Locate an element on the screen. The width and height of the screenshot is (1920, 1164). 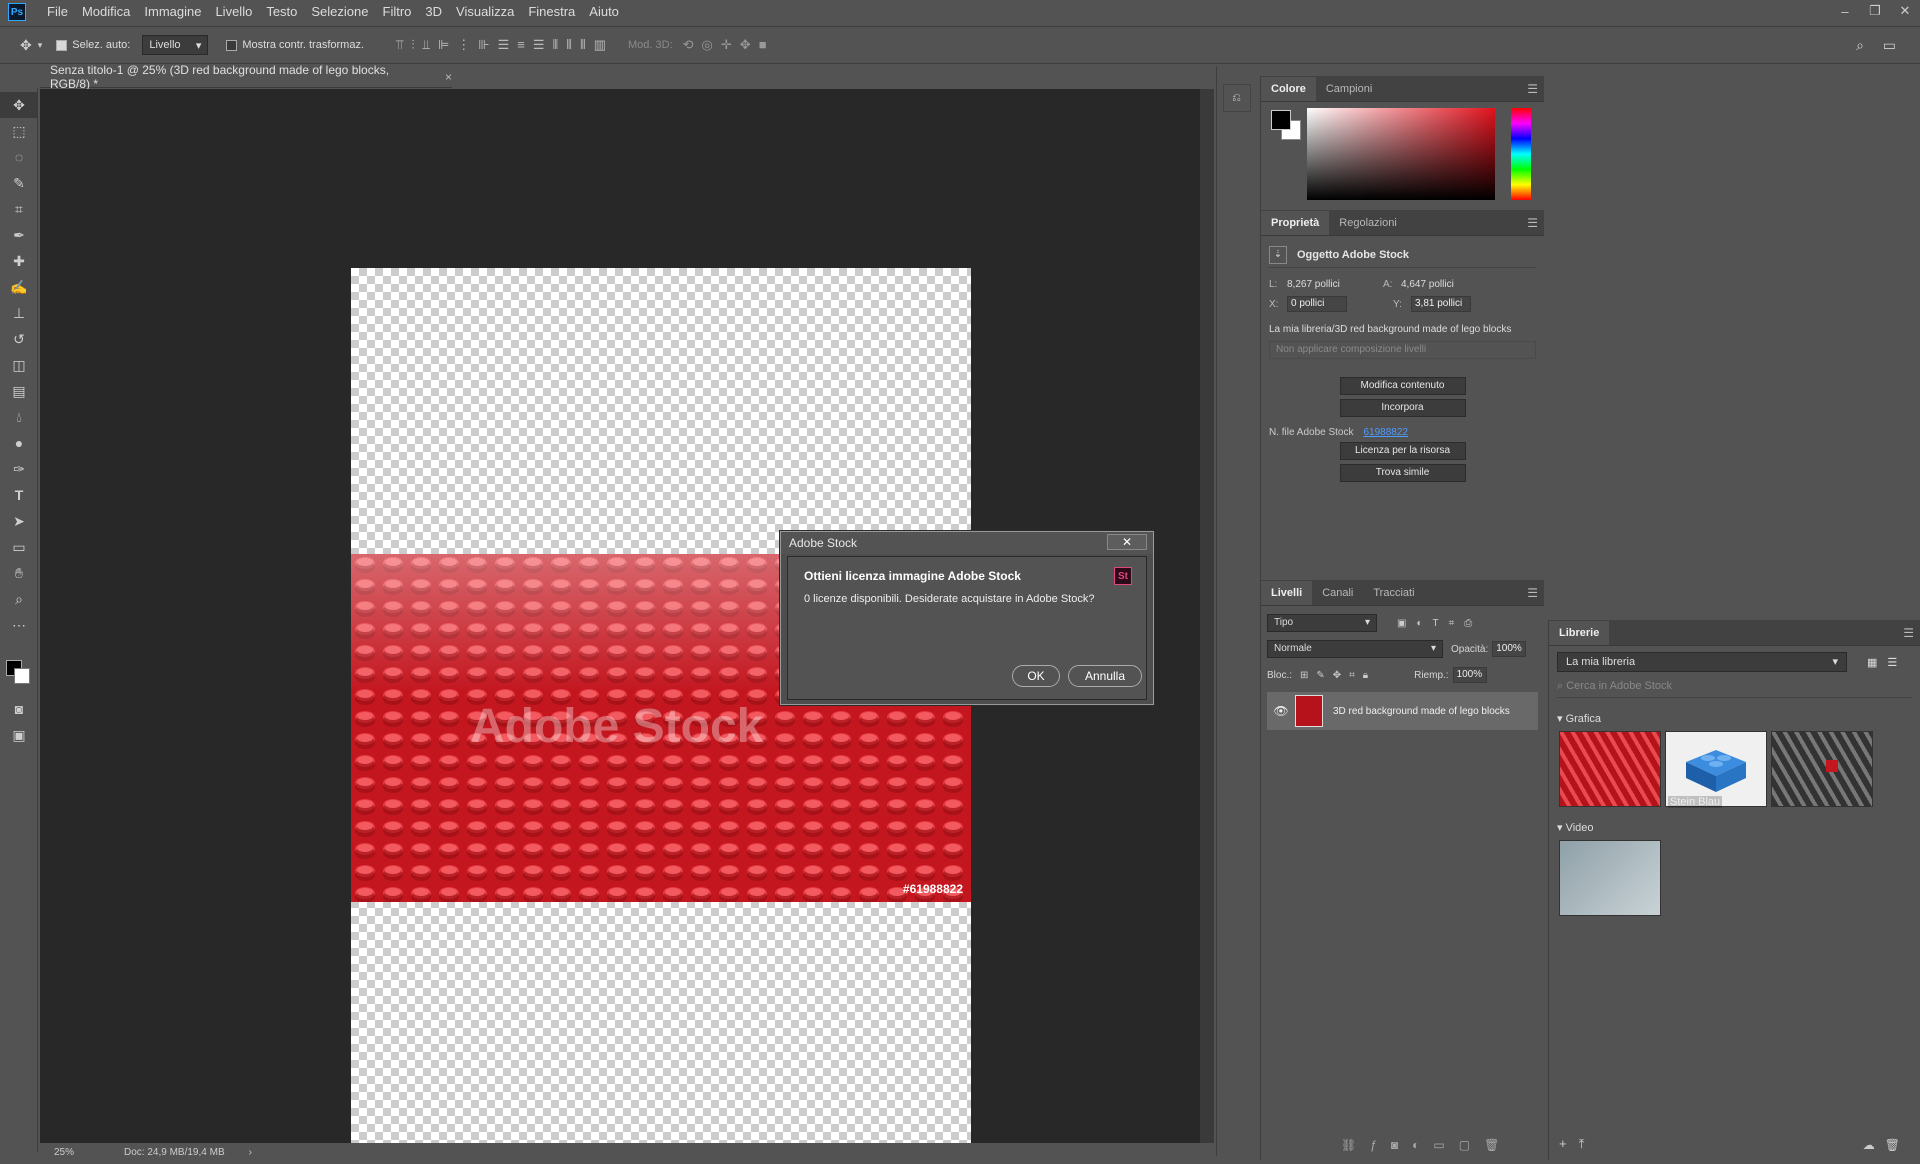
align-left-icon: ⊫ is located at coordinates (443, 45).